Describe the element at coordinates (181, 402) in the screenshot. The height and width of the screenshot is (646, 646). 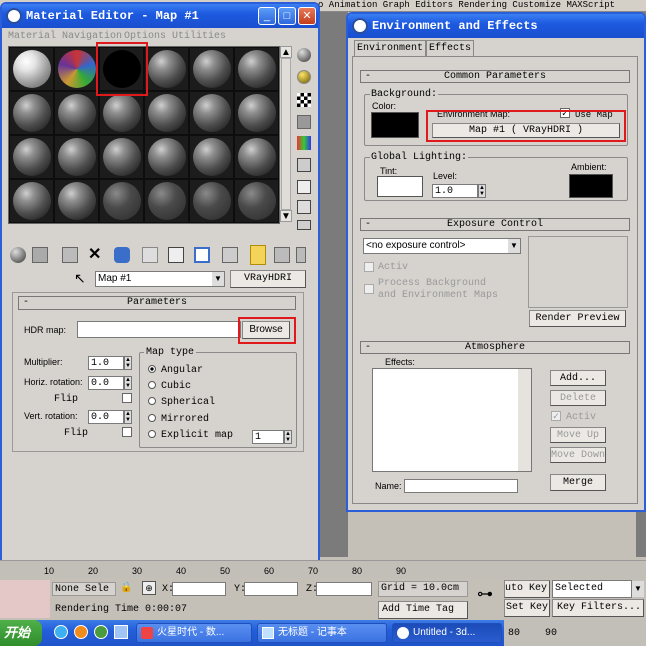
I see `map-type-spherical: Spherical` at that location.